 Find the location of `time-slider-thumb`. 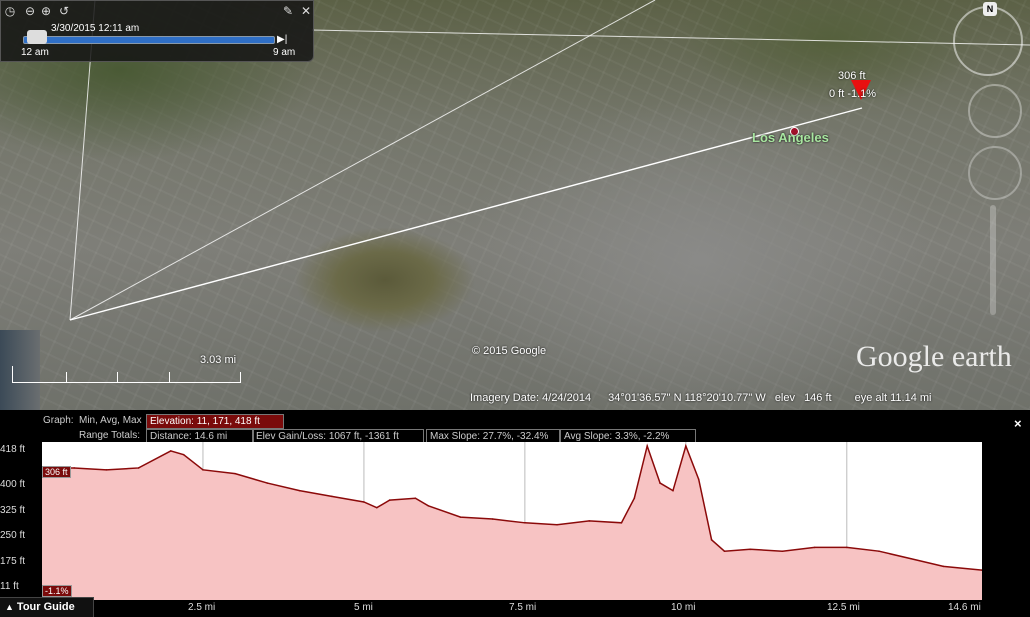

time-slider-thumb is located at coordinates (37, 37).